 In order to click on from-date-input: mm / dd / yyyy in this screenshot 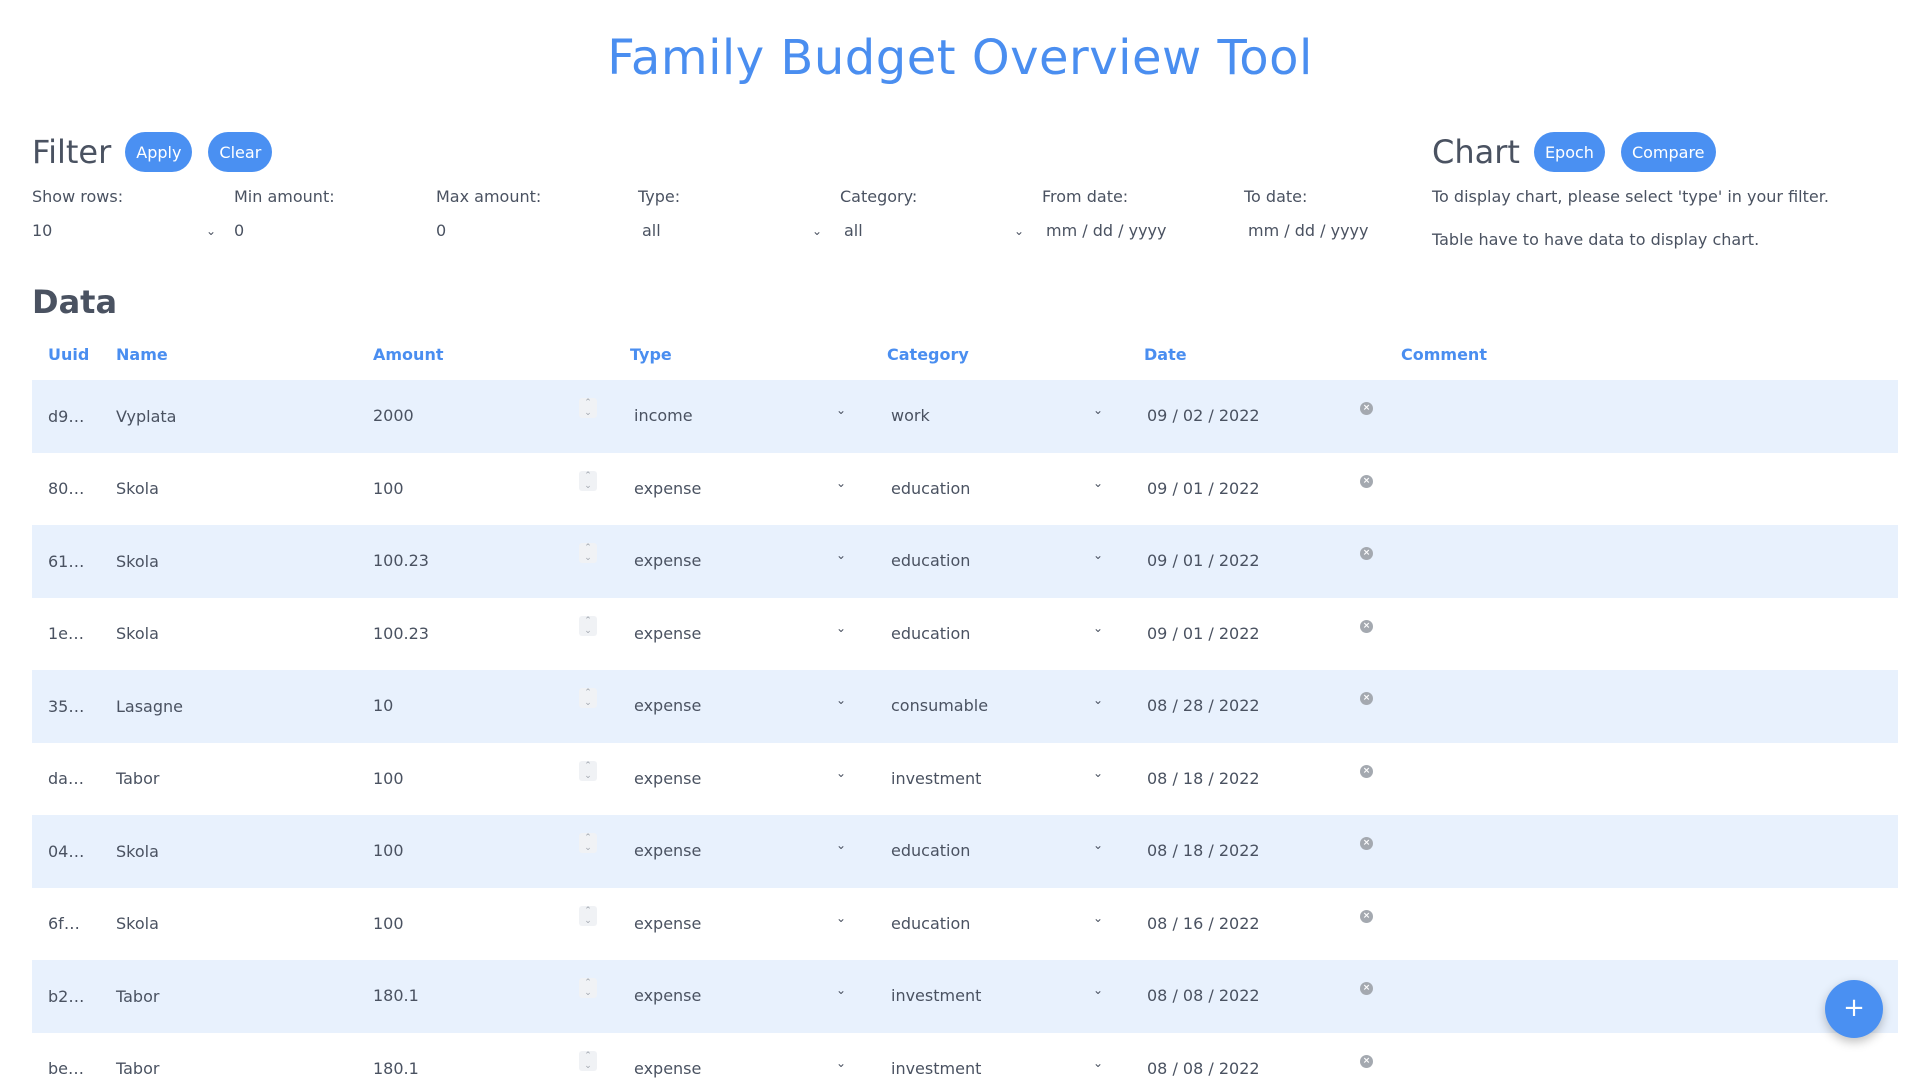, I will do `click(1134, 231)`.